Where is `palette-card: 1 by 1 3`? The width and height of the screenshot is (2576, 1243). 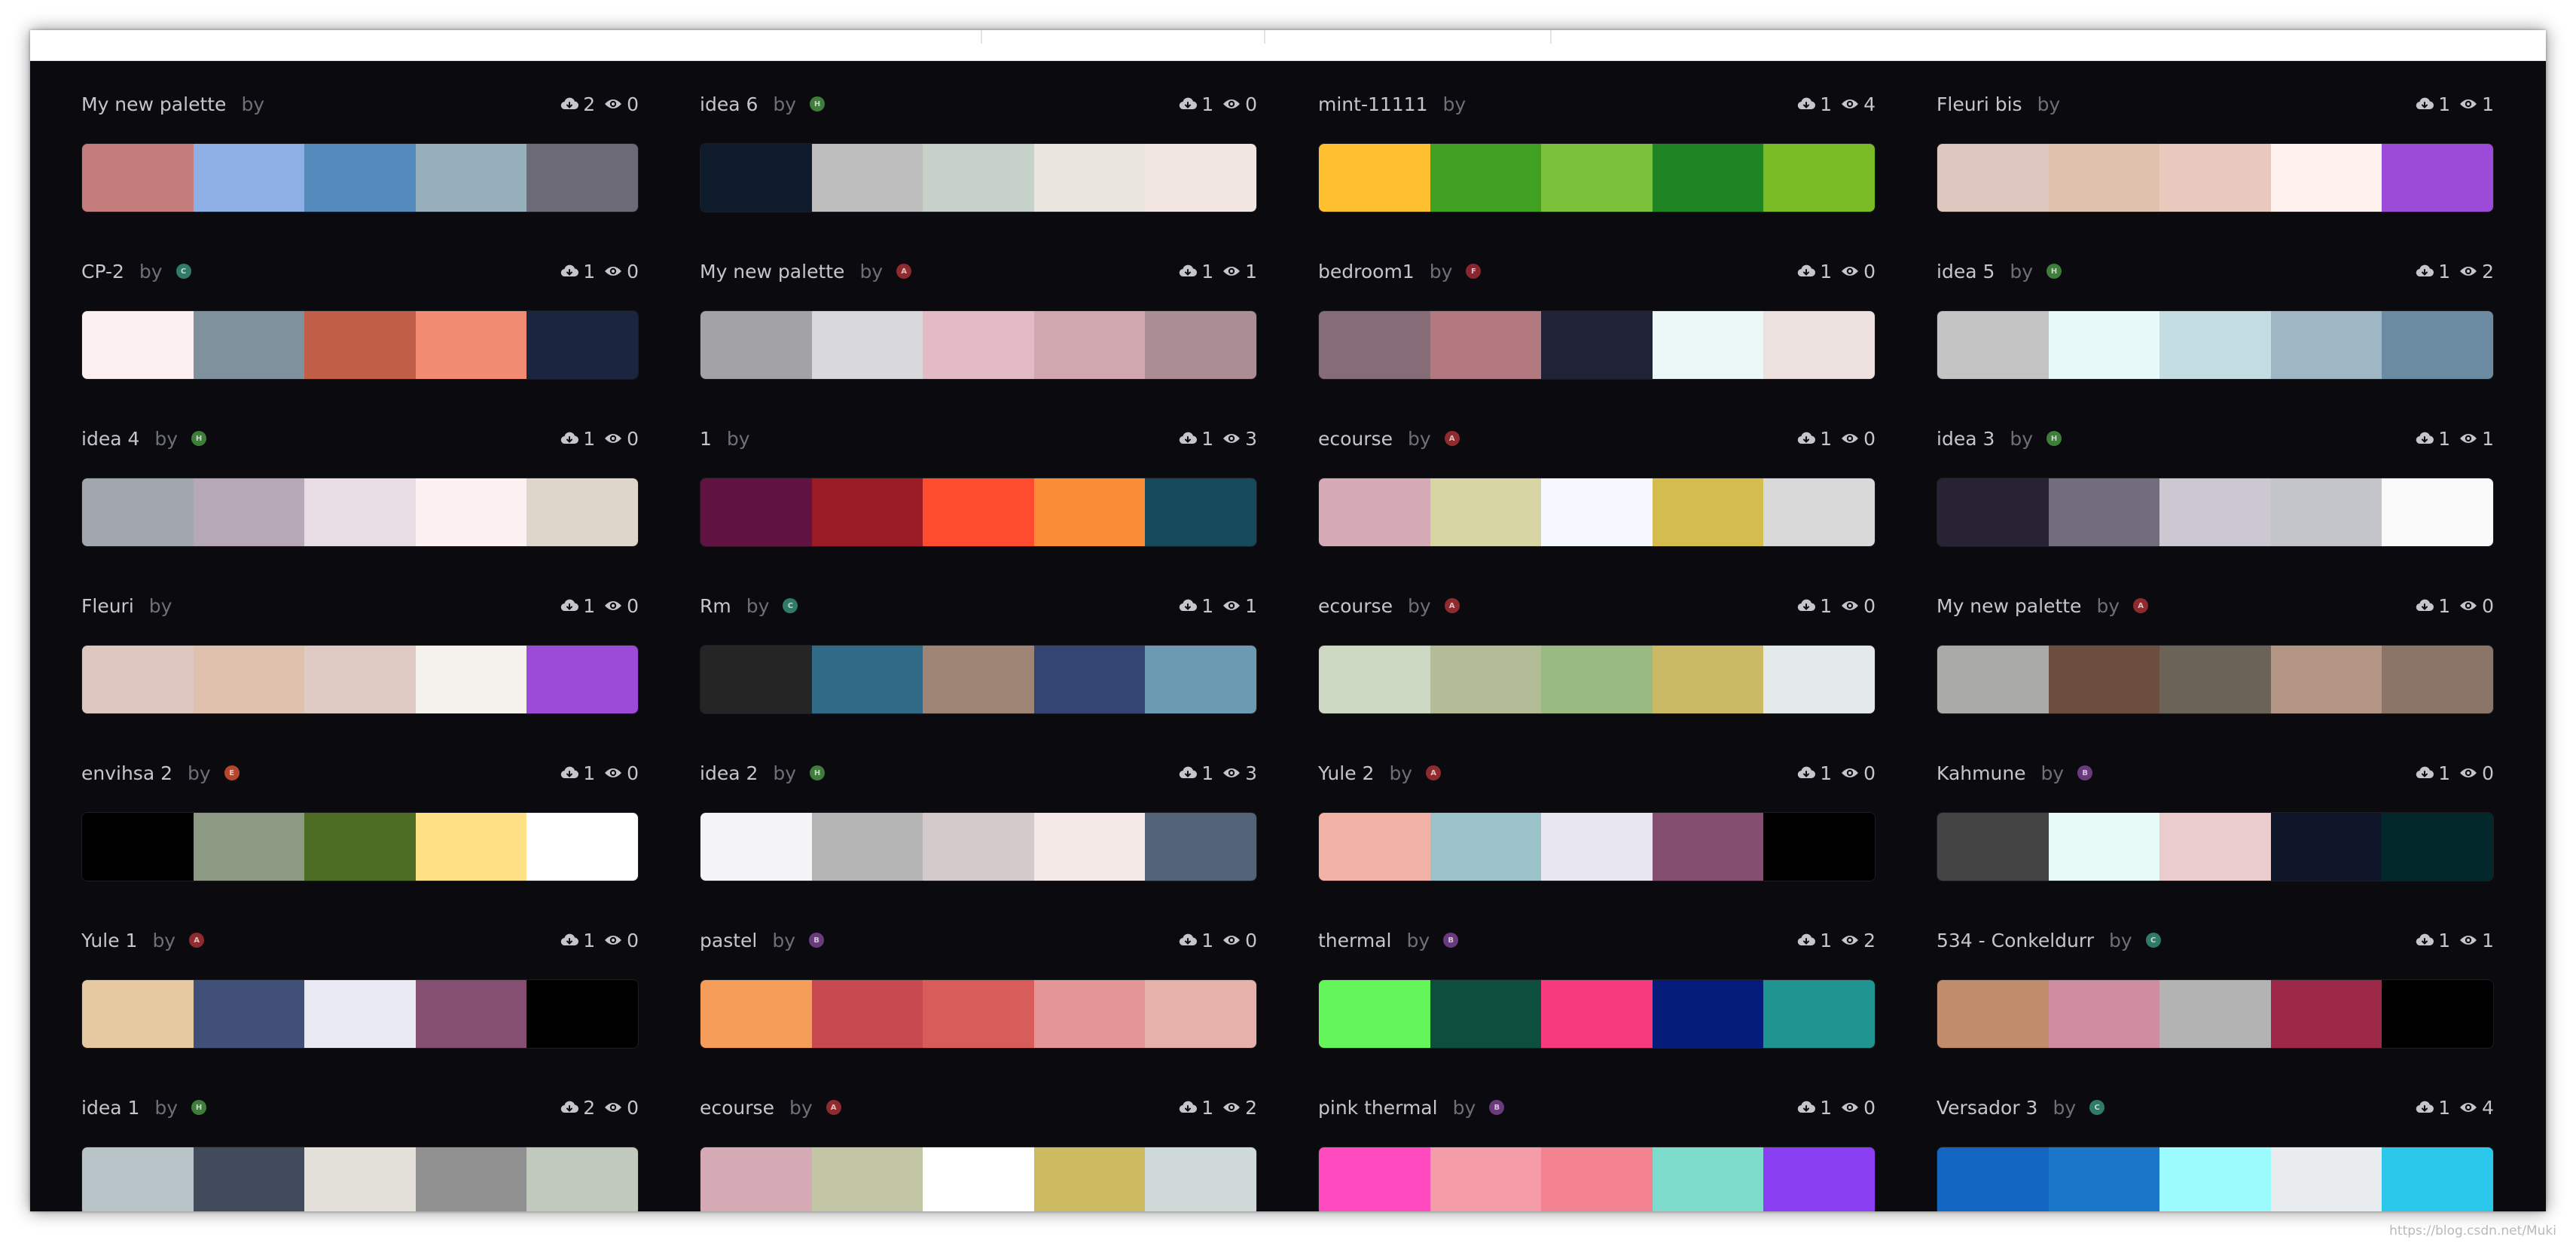 palette-card: 1 by 1 3 is located at coordinates (979, 508).